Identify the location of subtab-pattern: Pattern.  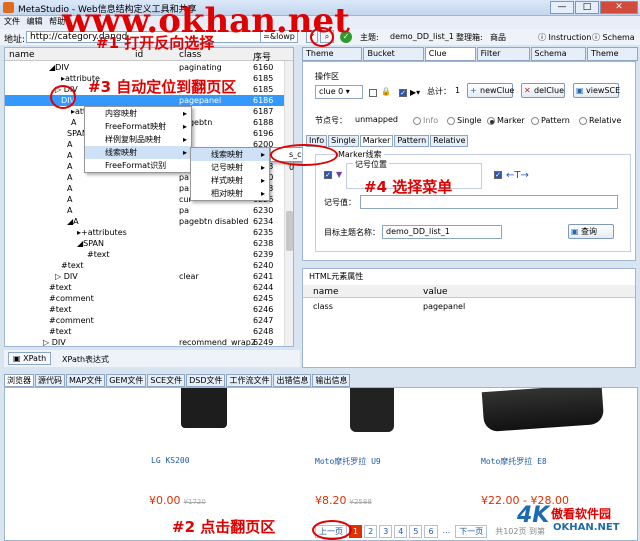
(412, 141).